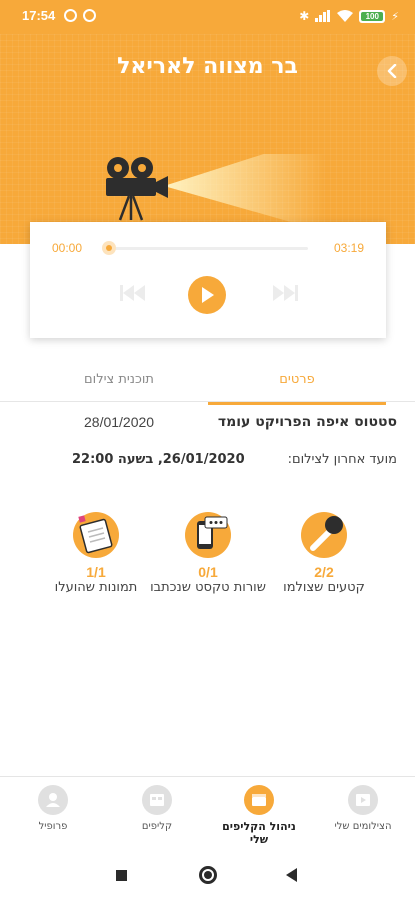 The width and height of the screenshot is (415, 900). I want to click on deadline-value: 26/01/2020, בשעה 22:00, so click(158, 459).